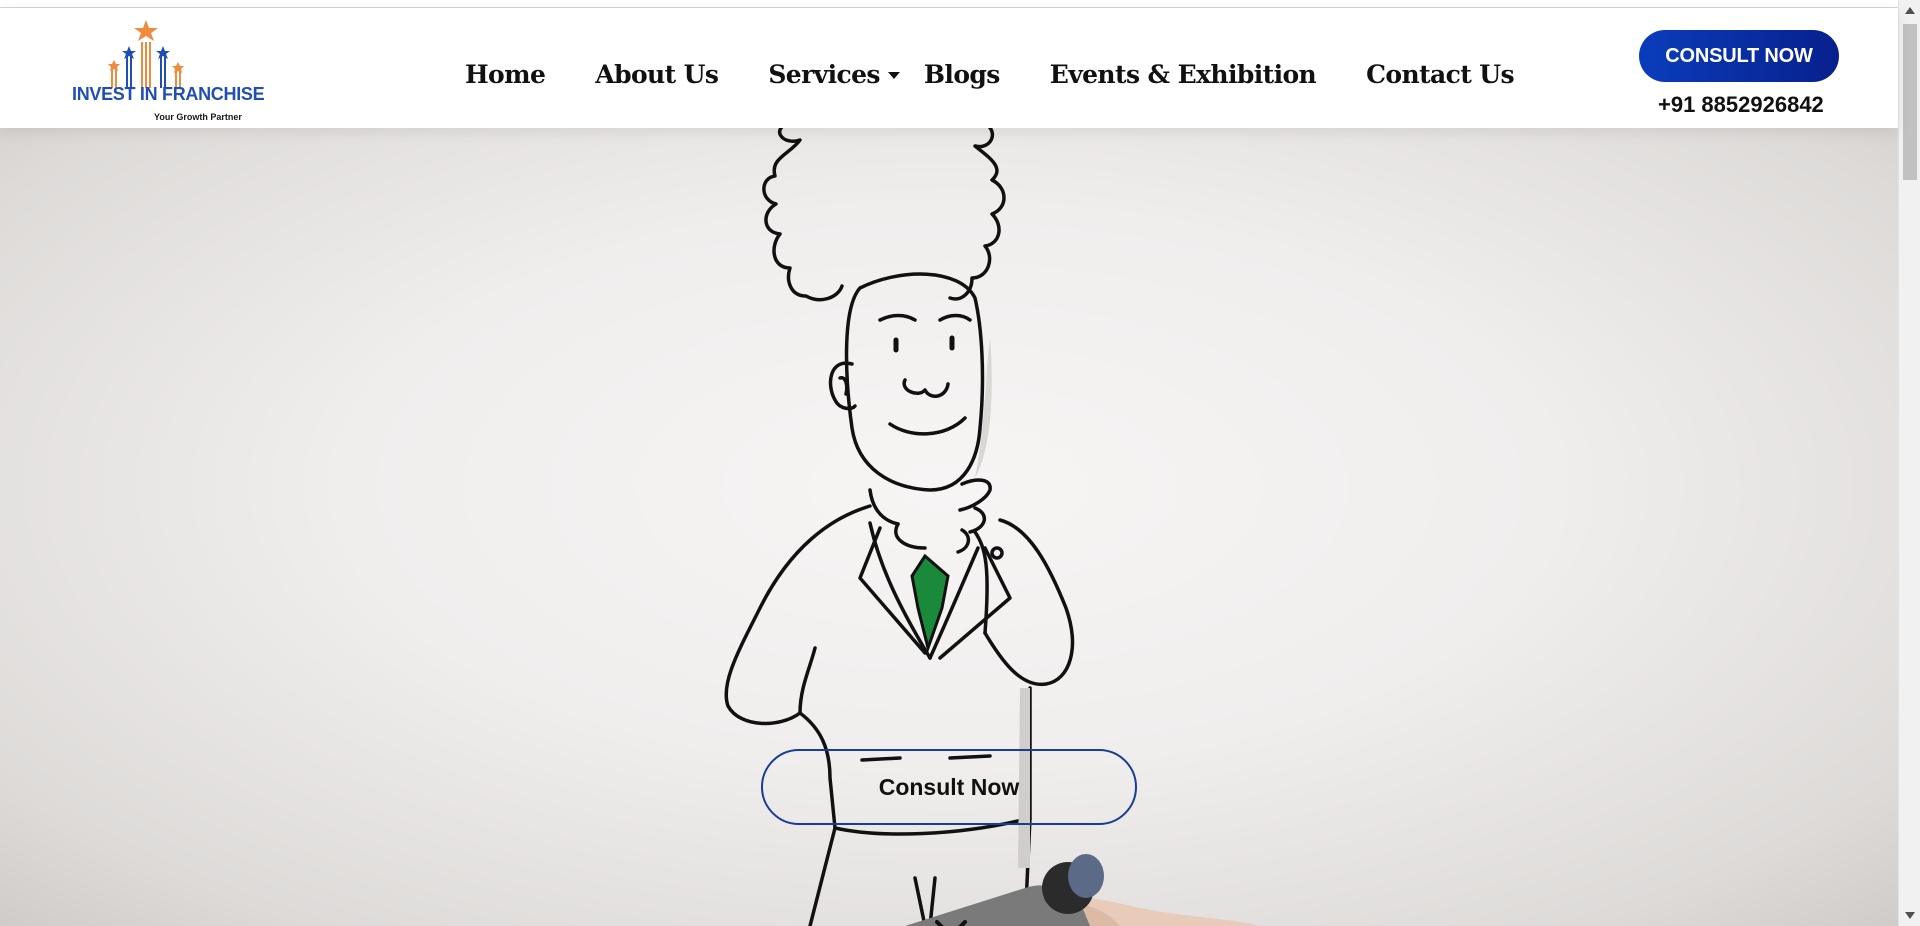  Describe the element at coordinates (893, 75) in the screenshot. I see `caret-down-icon` at that location.